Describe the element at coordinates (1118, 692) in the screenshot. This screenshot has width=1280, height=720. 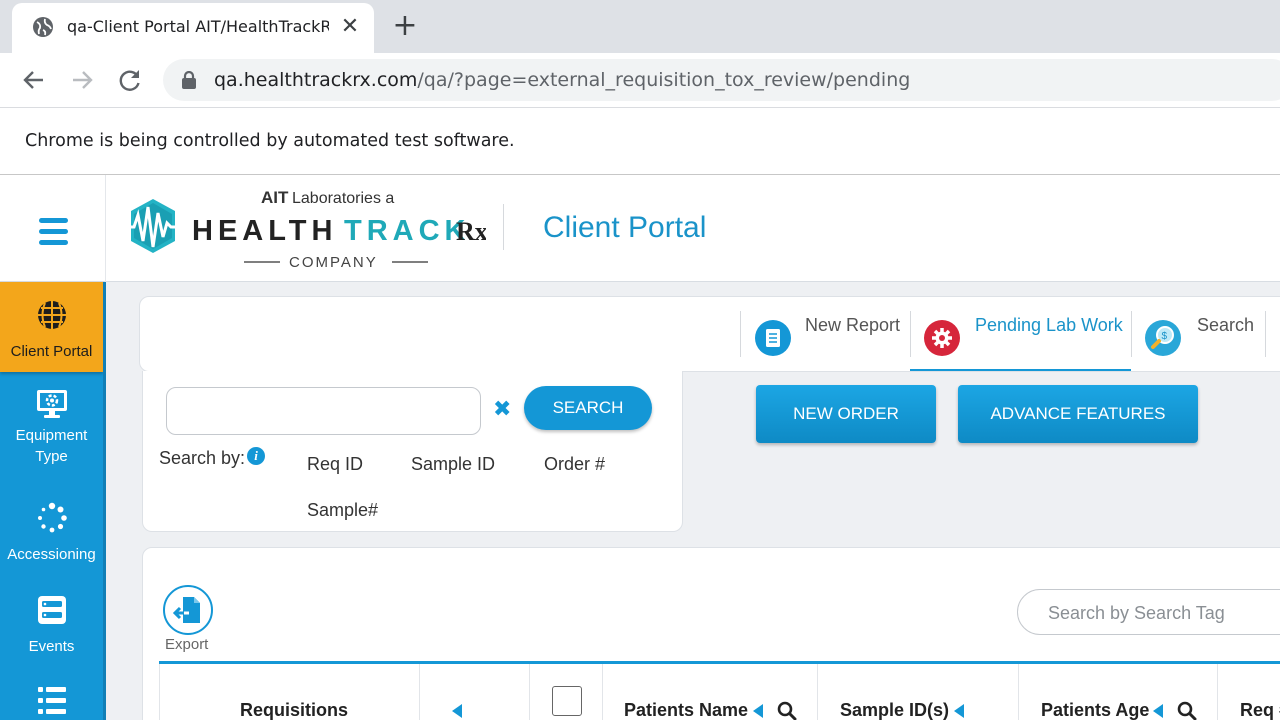
I see `column-header-patients-age: Patients Age` at that location.